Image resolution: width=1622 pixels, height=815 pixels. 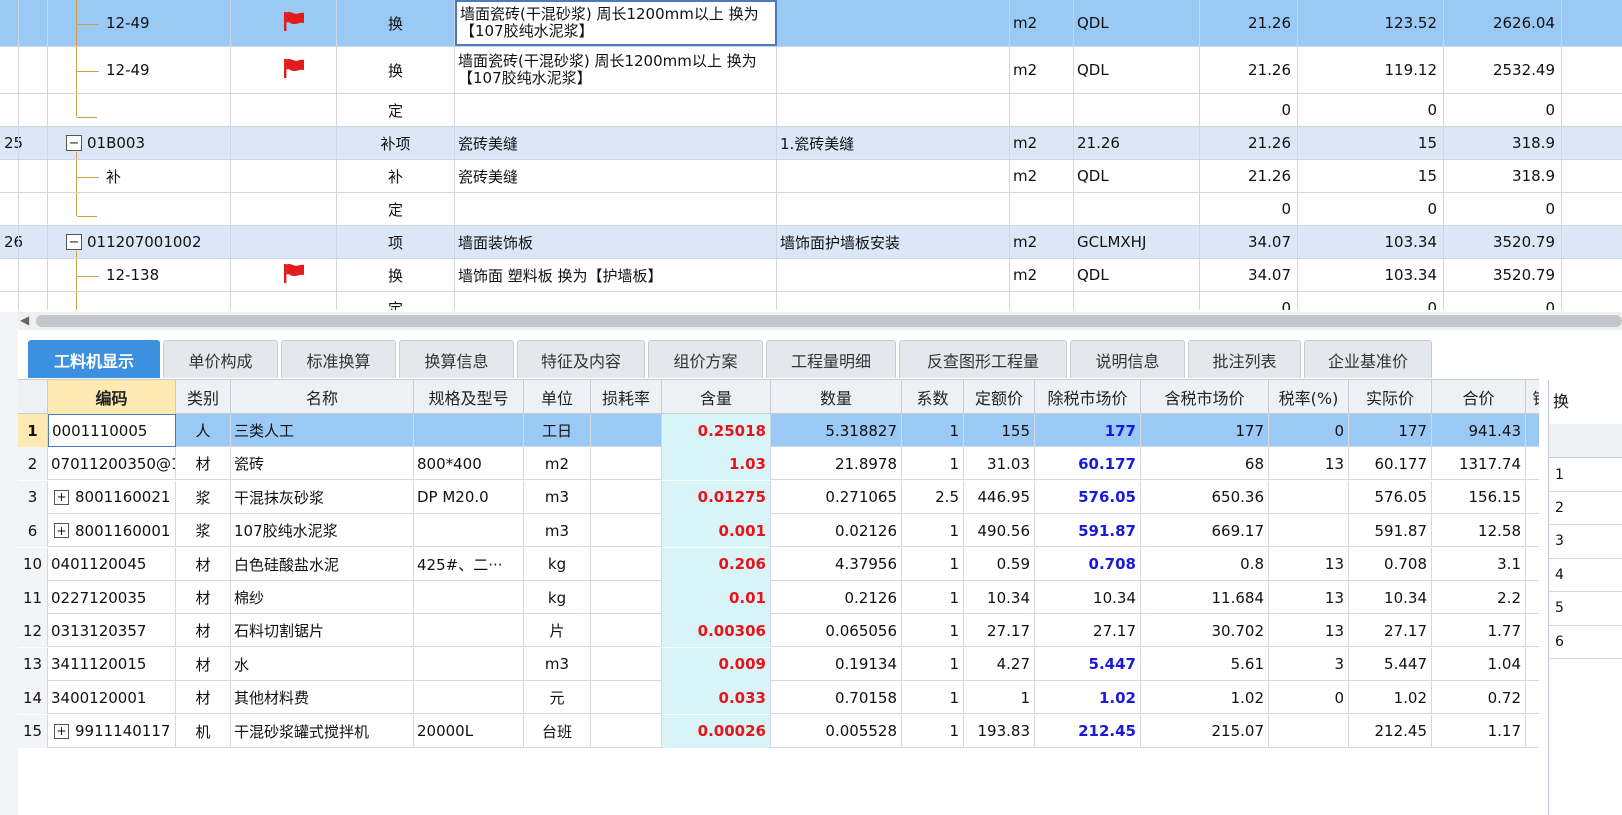 I want to click on column-header-total: 合价, so click(x=1479, y=397).